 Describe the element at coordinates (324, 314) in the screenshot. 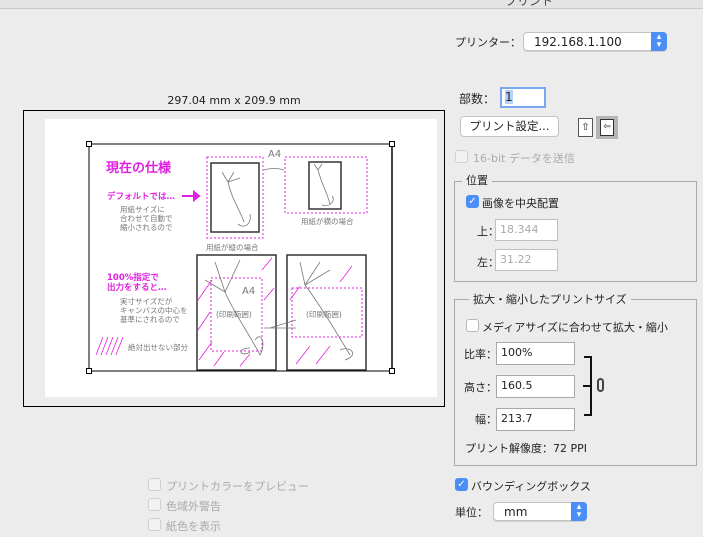

I see `print-area-label-2: (印刷範囲)` at that location.